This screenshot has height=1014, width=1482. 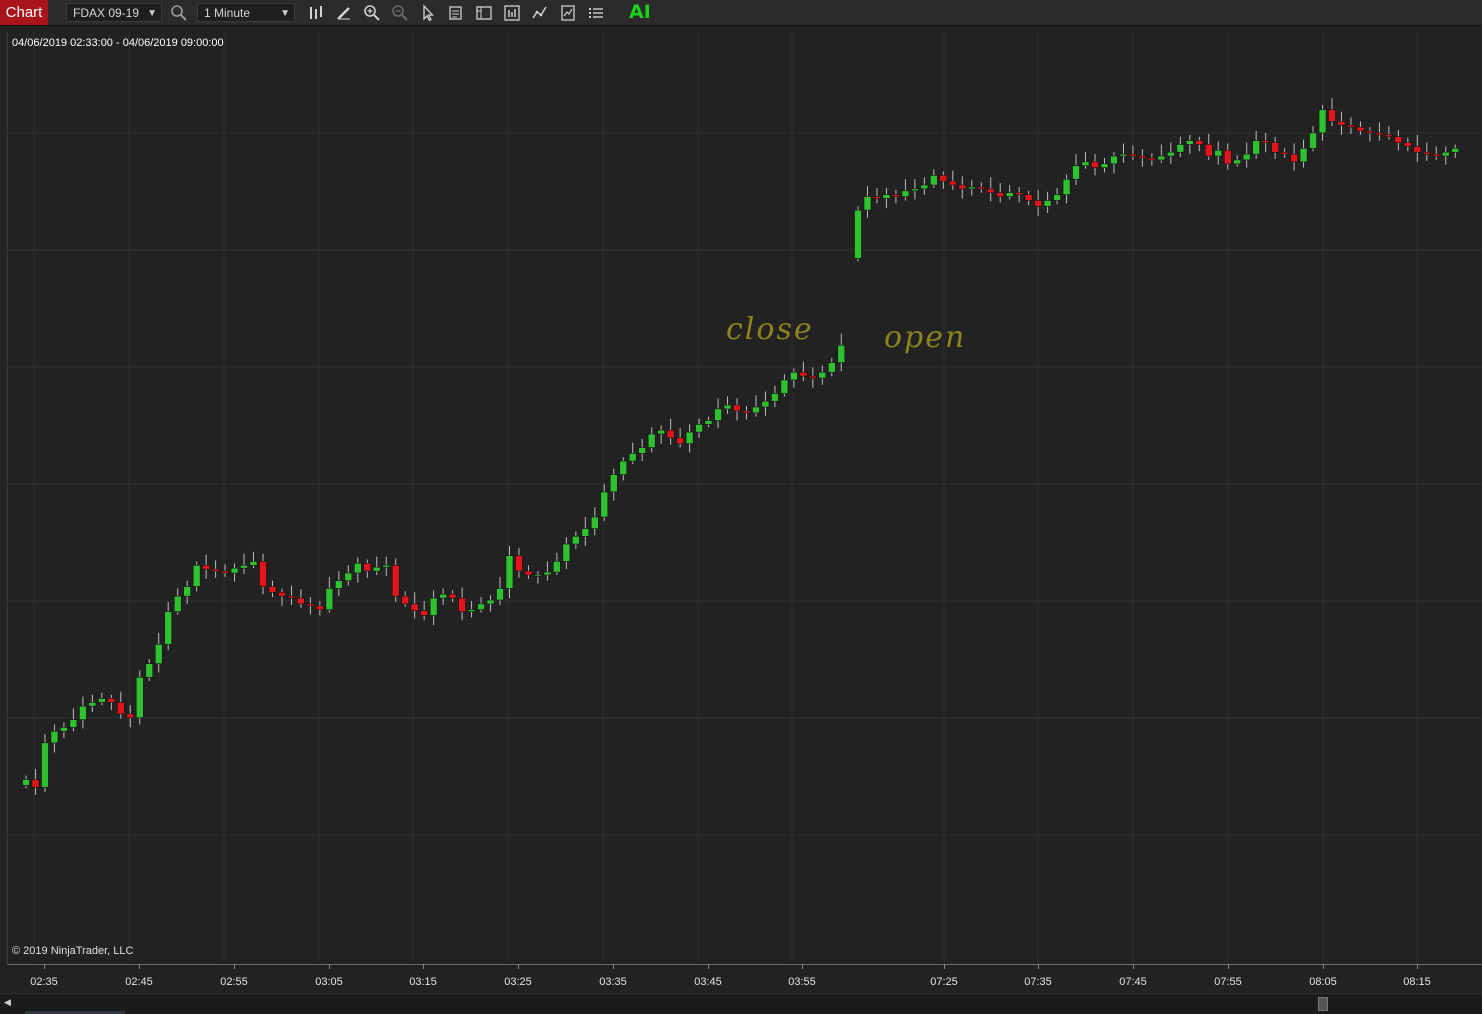 I want to click on time-axis-tick-label: 07:25, so click(x=944, y=982).